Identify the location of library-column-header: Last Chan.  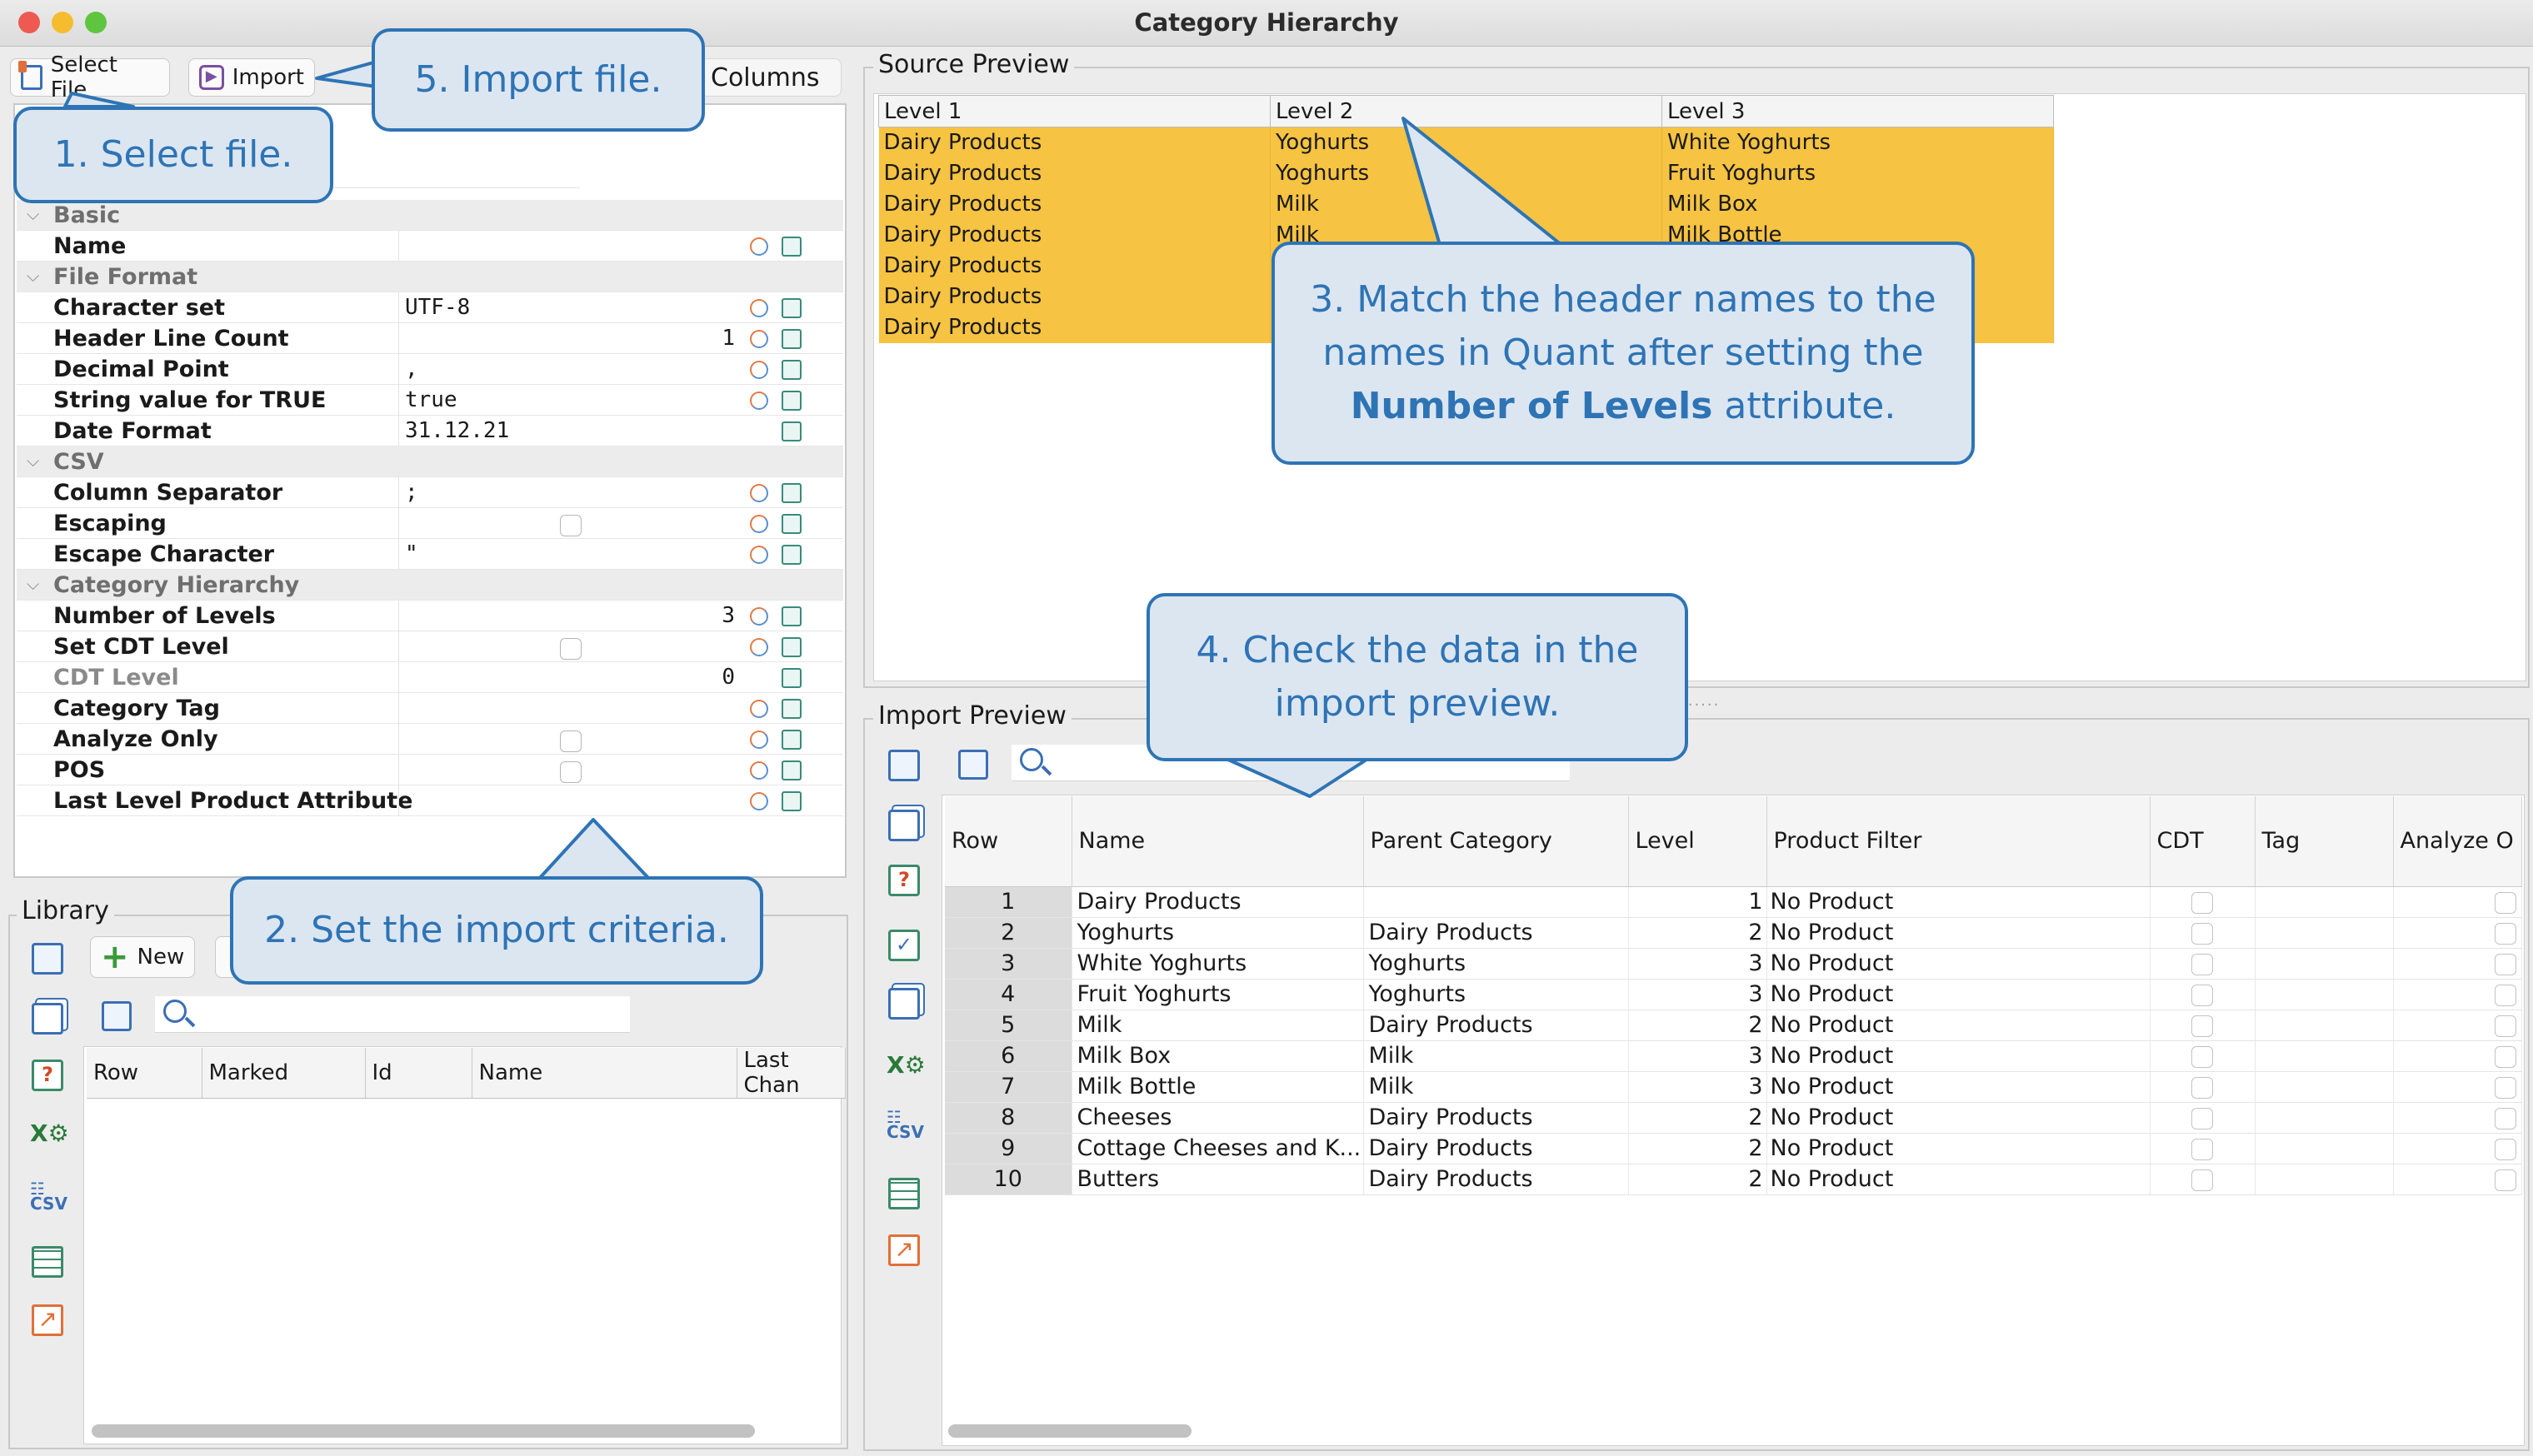
(791, 1073).